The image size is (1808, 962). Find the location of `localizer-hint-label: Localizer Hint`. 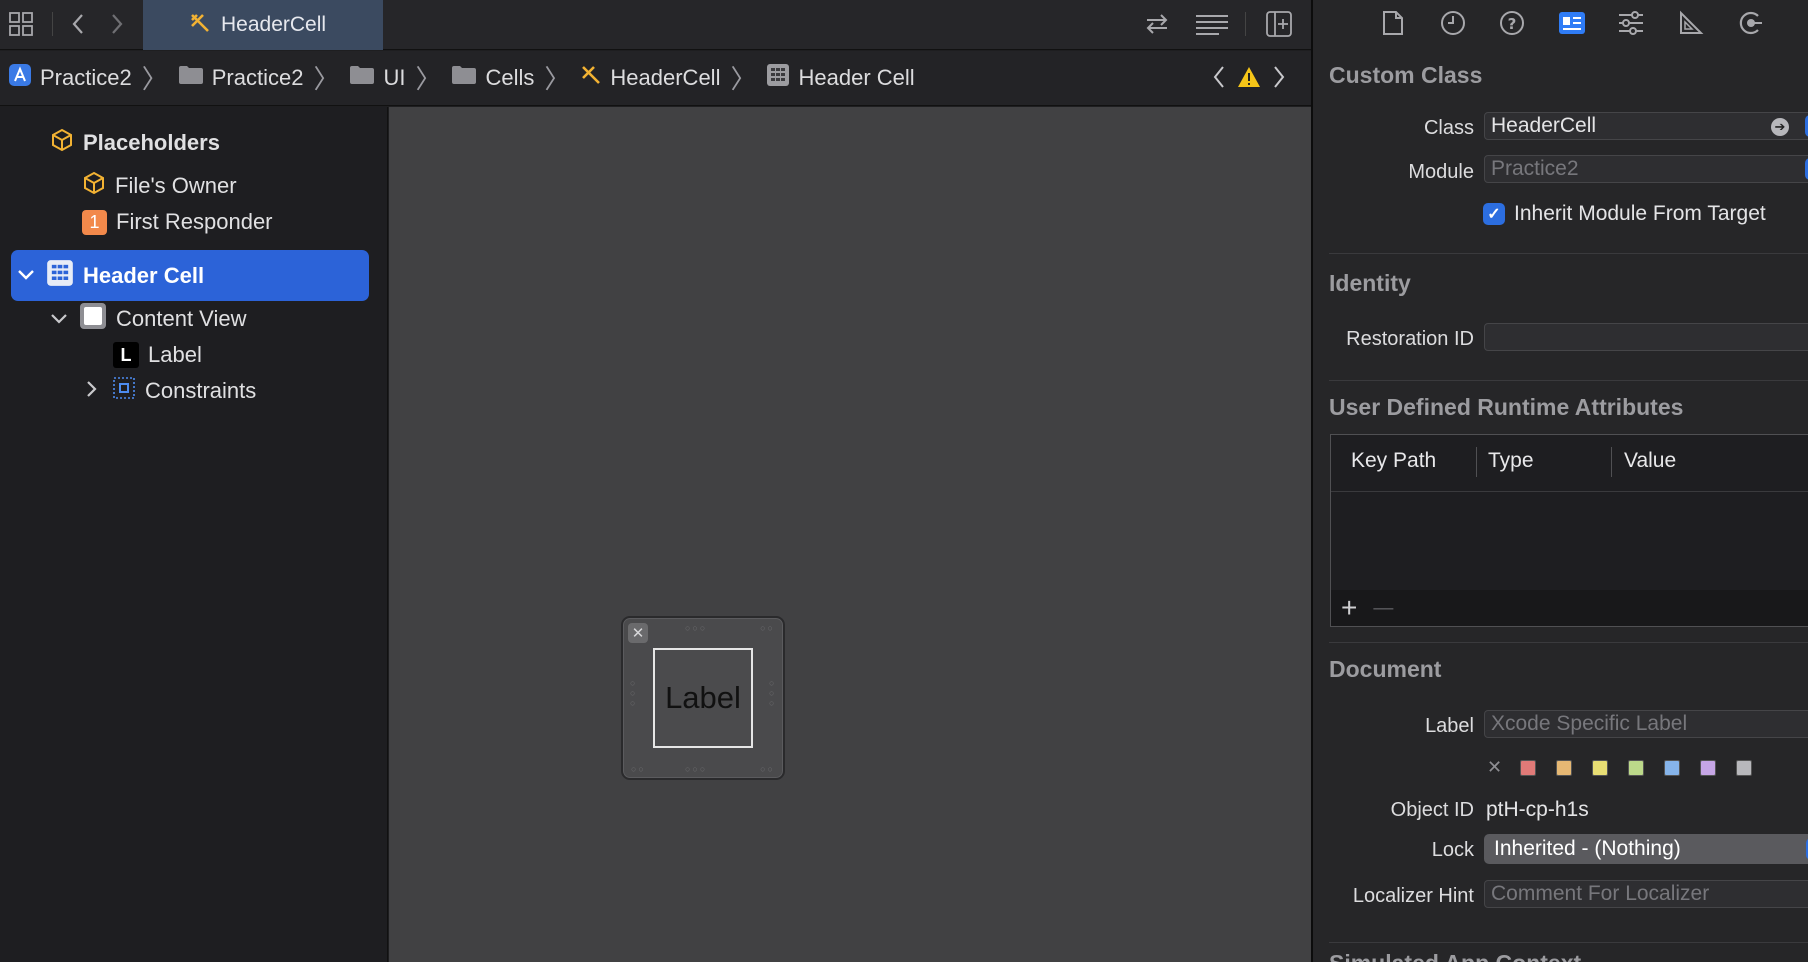

localizer-hint-label: Localizer Hint is located at coordinates (1413, 896).